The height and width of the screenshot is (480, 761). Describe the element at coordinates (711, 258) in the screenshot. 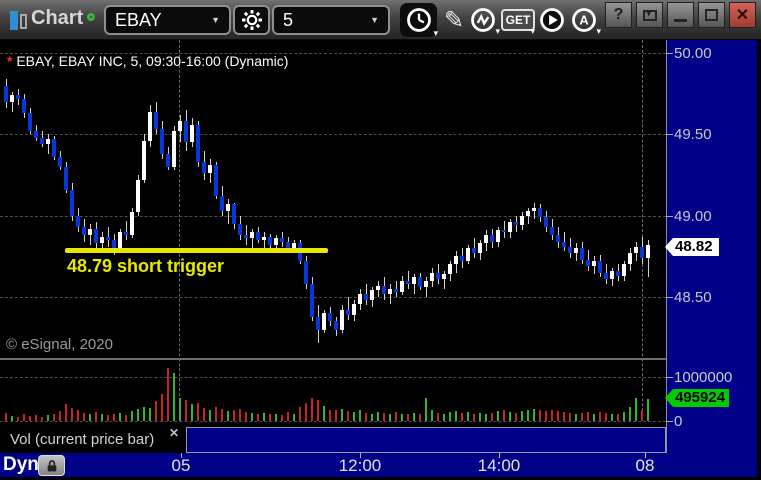

I see `price-axis` at that location.